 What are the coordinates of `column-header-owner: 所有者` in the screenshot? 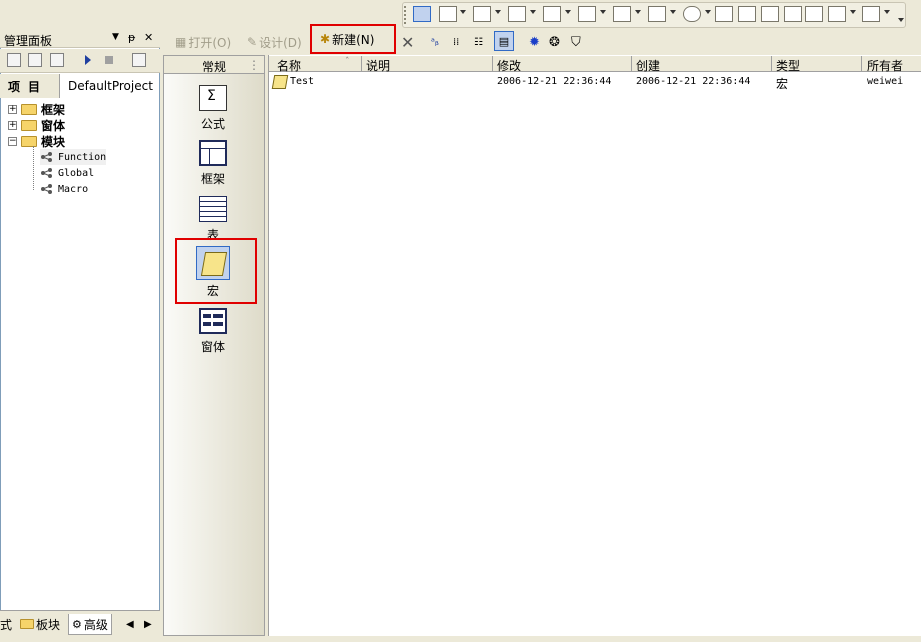 It's located at (885, 65).